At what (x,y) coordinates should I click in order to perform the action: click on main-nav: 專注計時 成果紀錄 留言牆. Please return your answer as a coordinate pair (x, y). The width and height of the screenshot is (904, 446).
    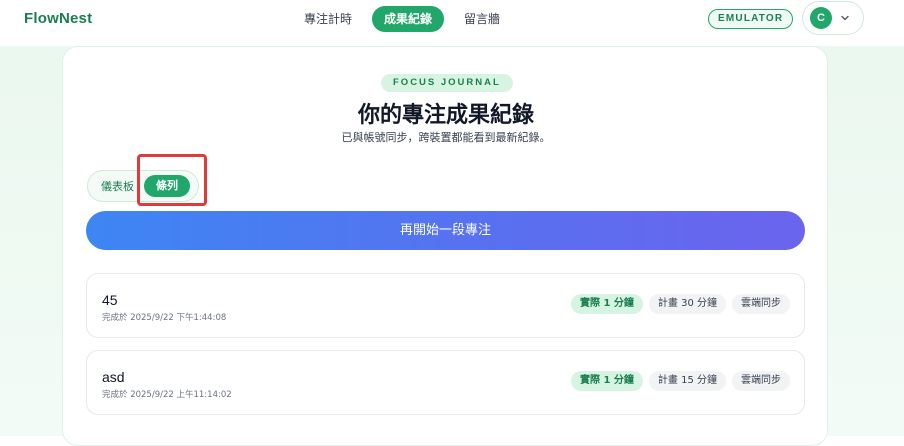
    Looking at the image, I should click on (402, 19).